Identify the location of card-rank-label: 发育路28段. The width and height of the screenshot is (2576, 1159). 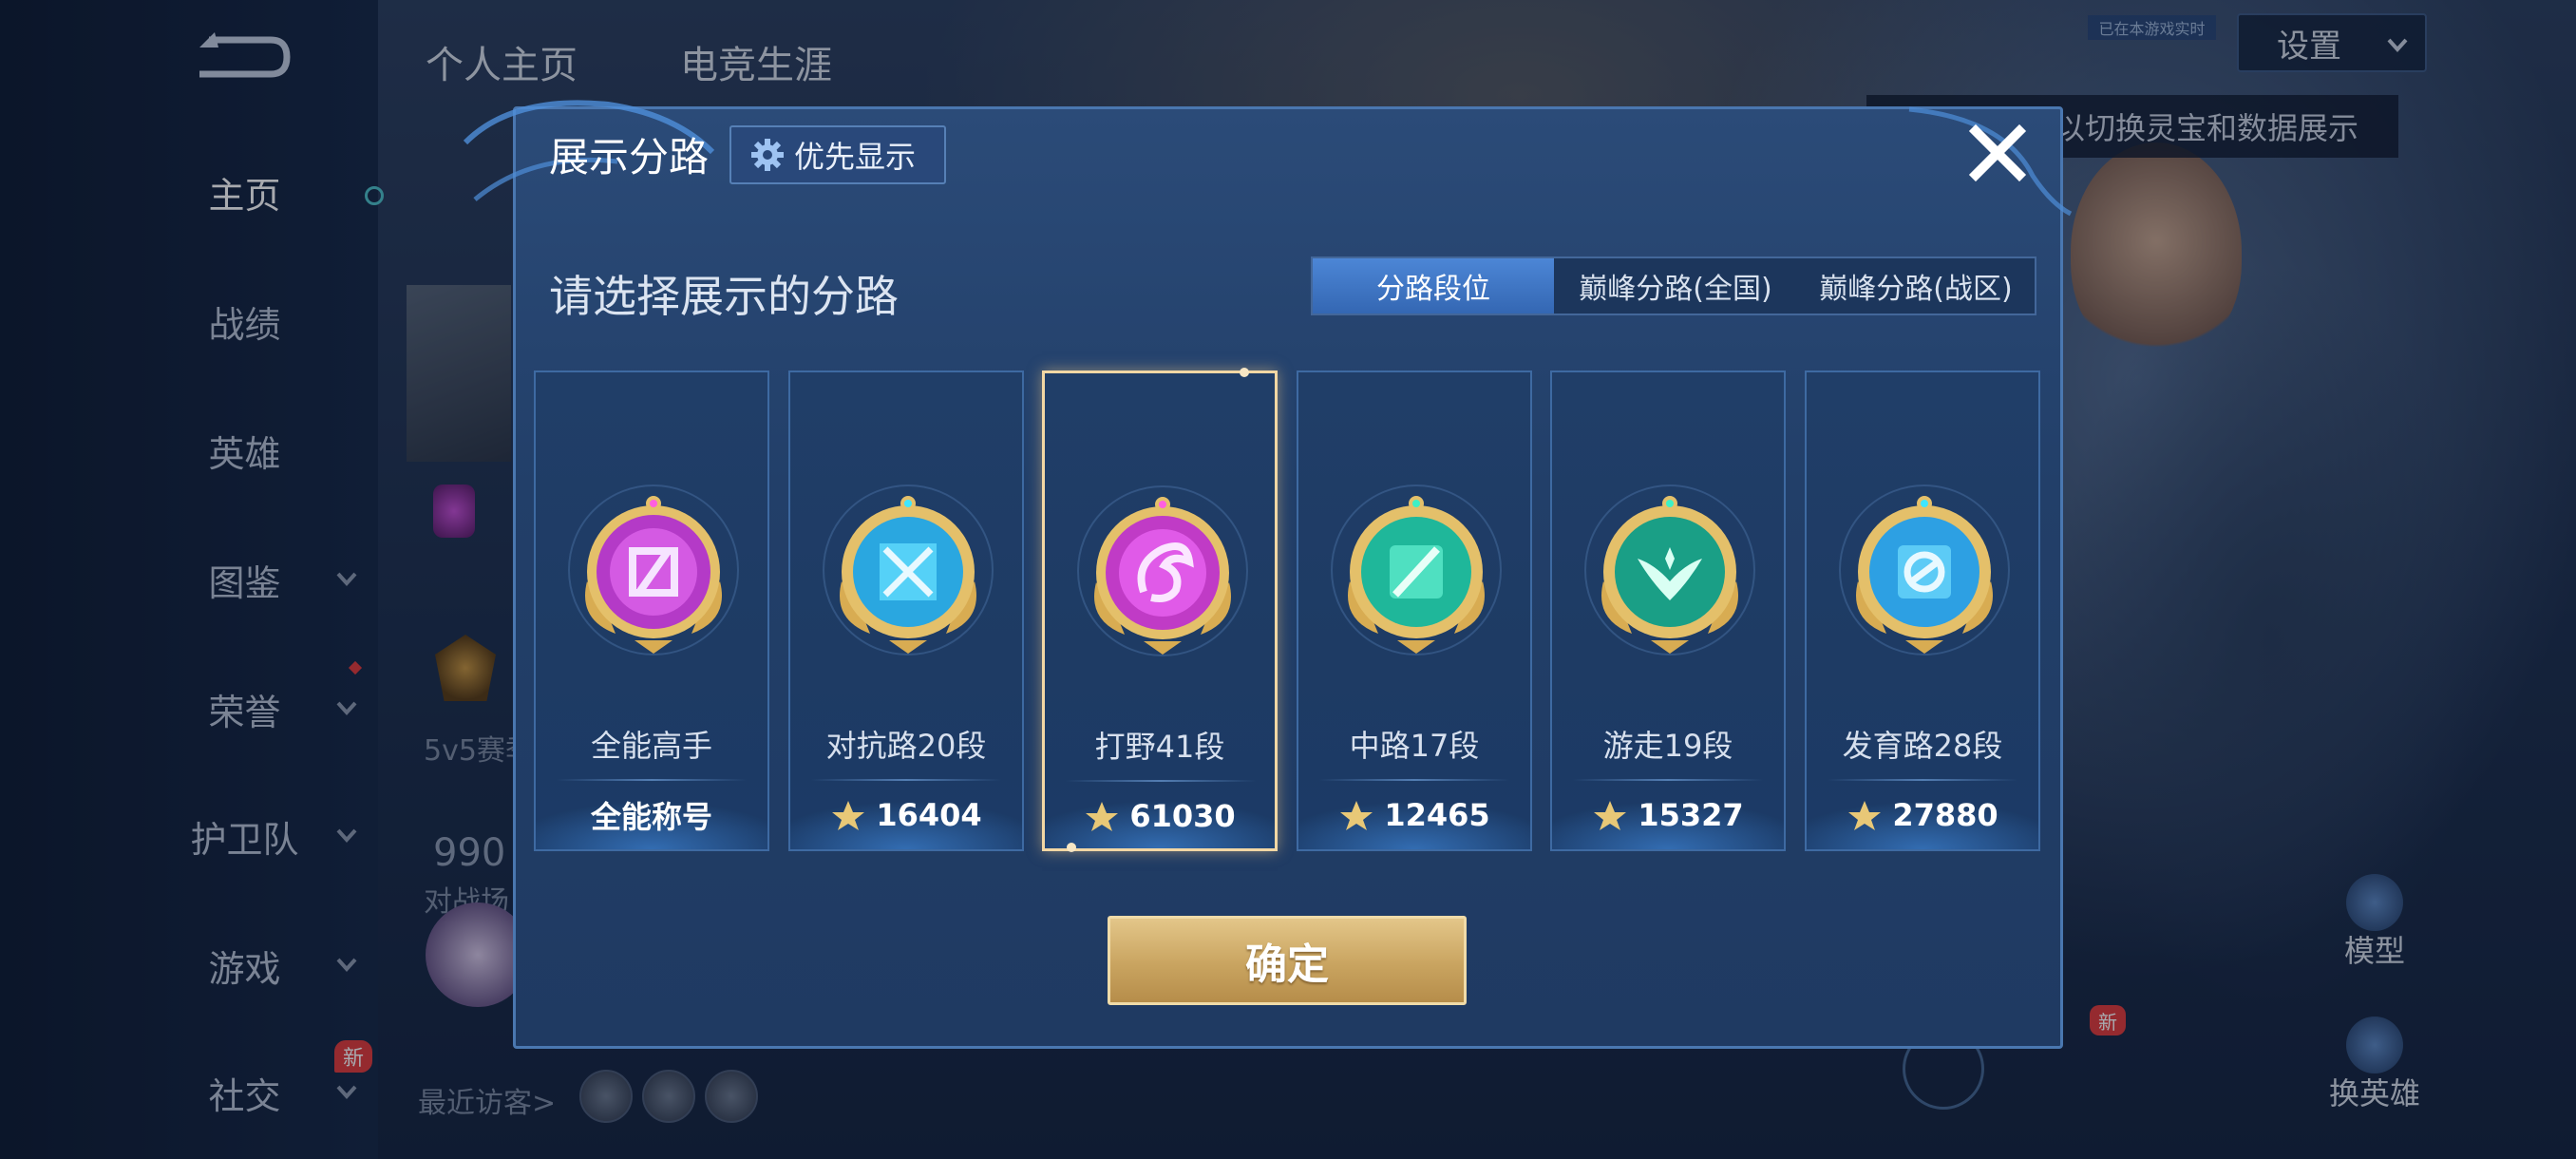
(1922, 746).